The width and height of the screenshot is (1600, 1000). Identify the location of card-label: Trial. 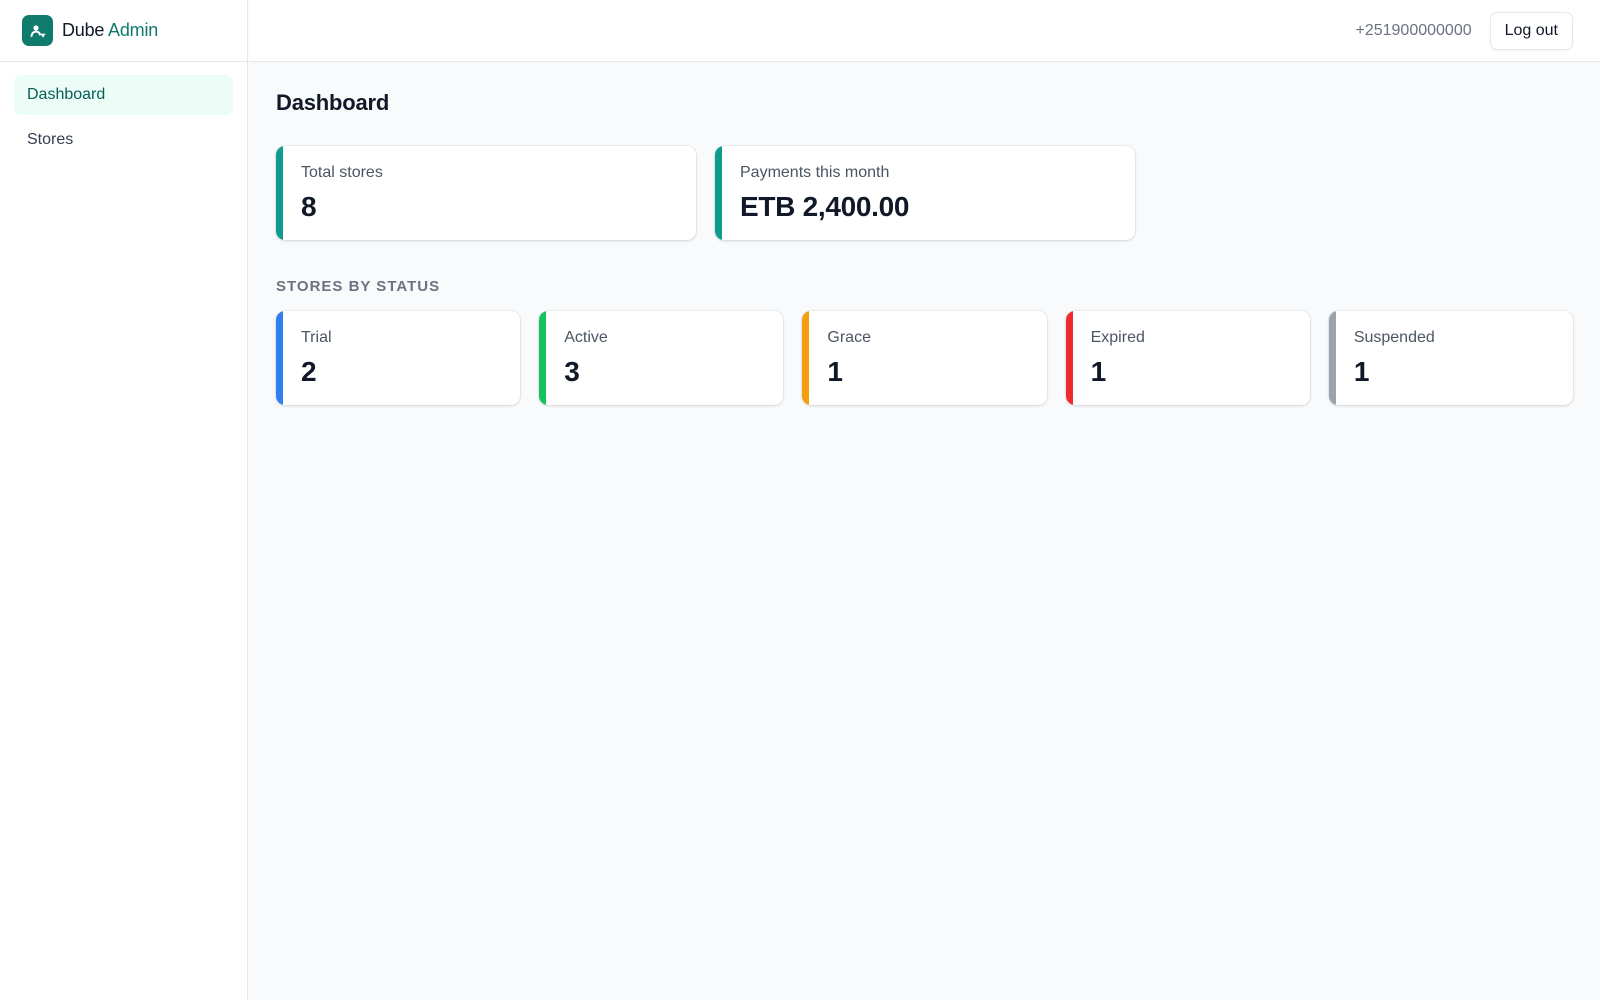
(316, 337).